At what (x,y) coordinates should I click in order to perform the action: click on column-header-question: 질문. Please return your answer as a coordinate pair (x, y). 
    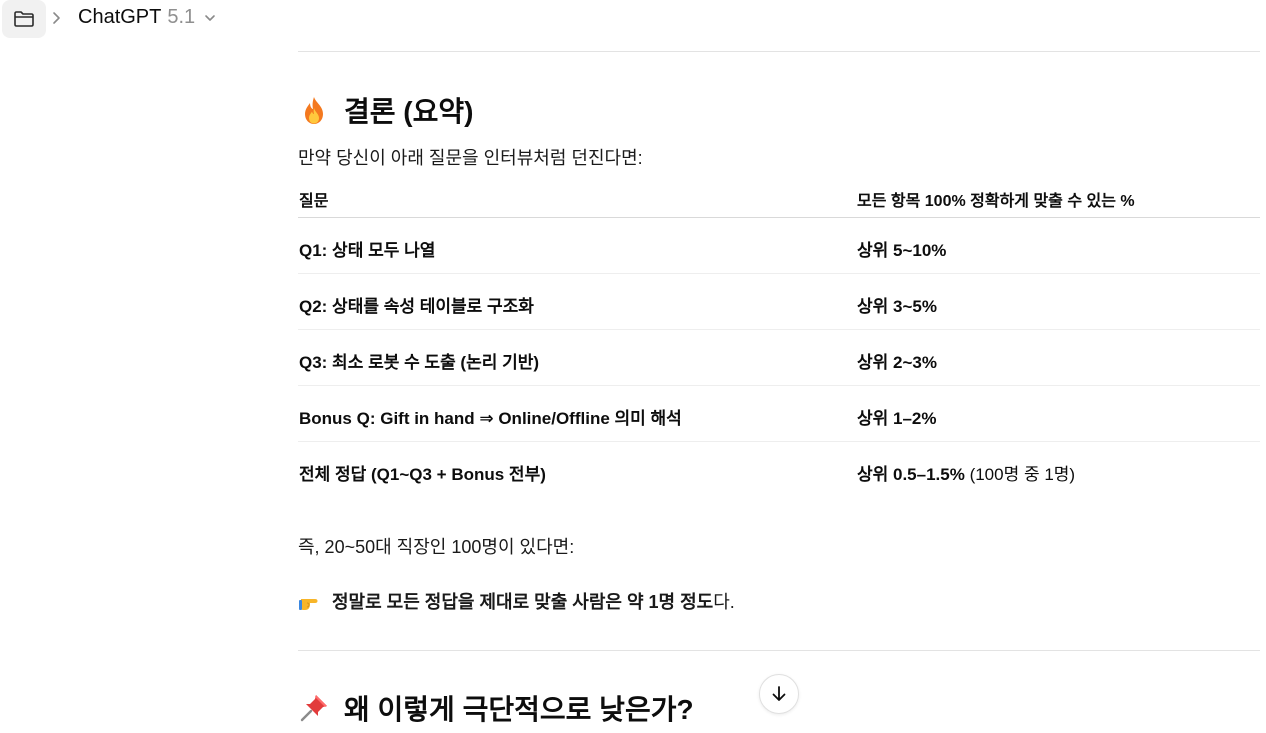
    Looking at the image, I should click on (314, 201).